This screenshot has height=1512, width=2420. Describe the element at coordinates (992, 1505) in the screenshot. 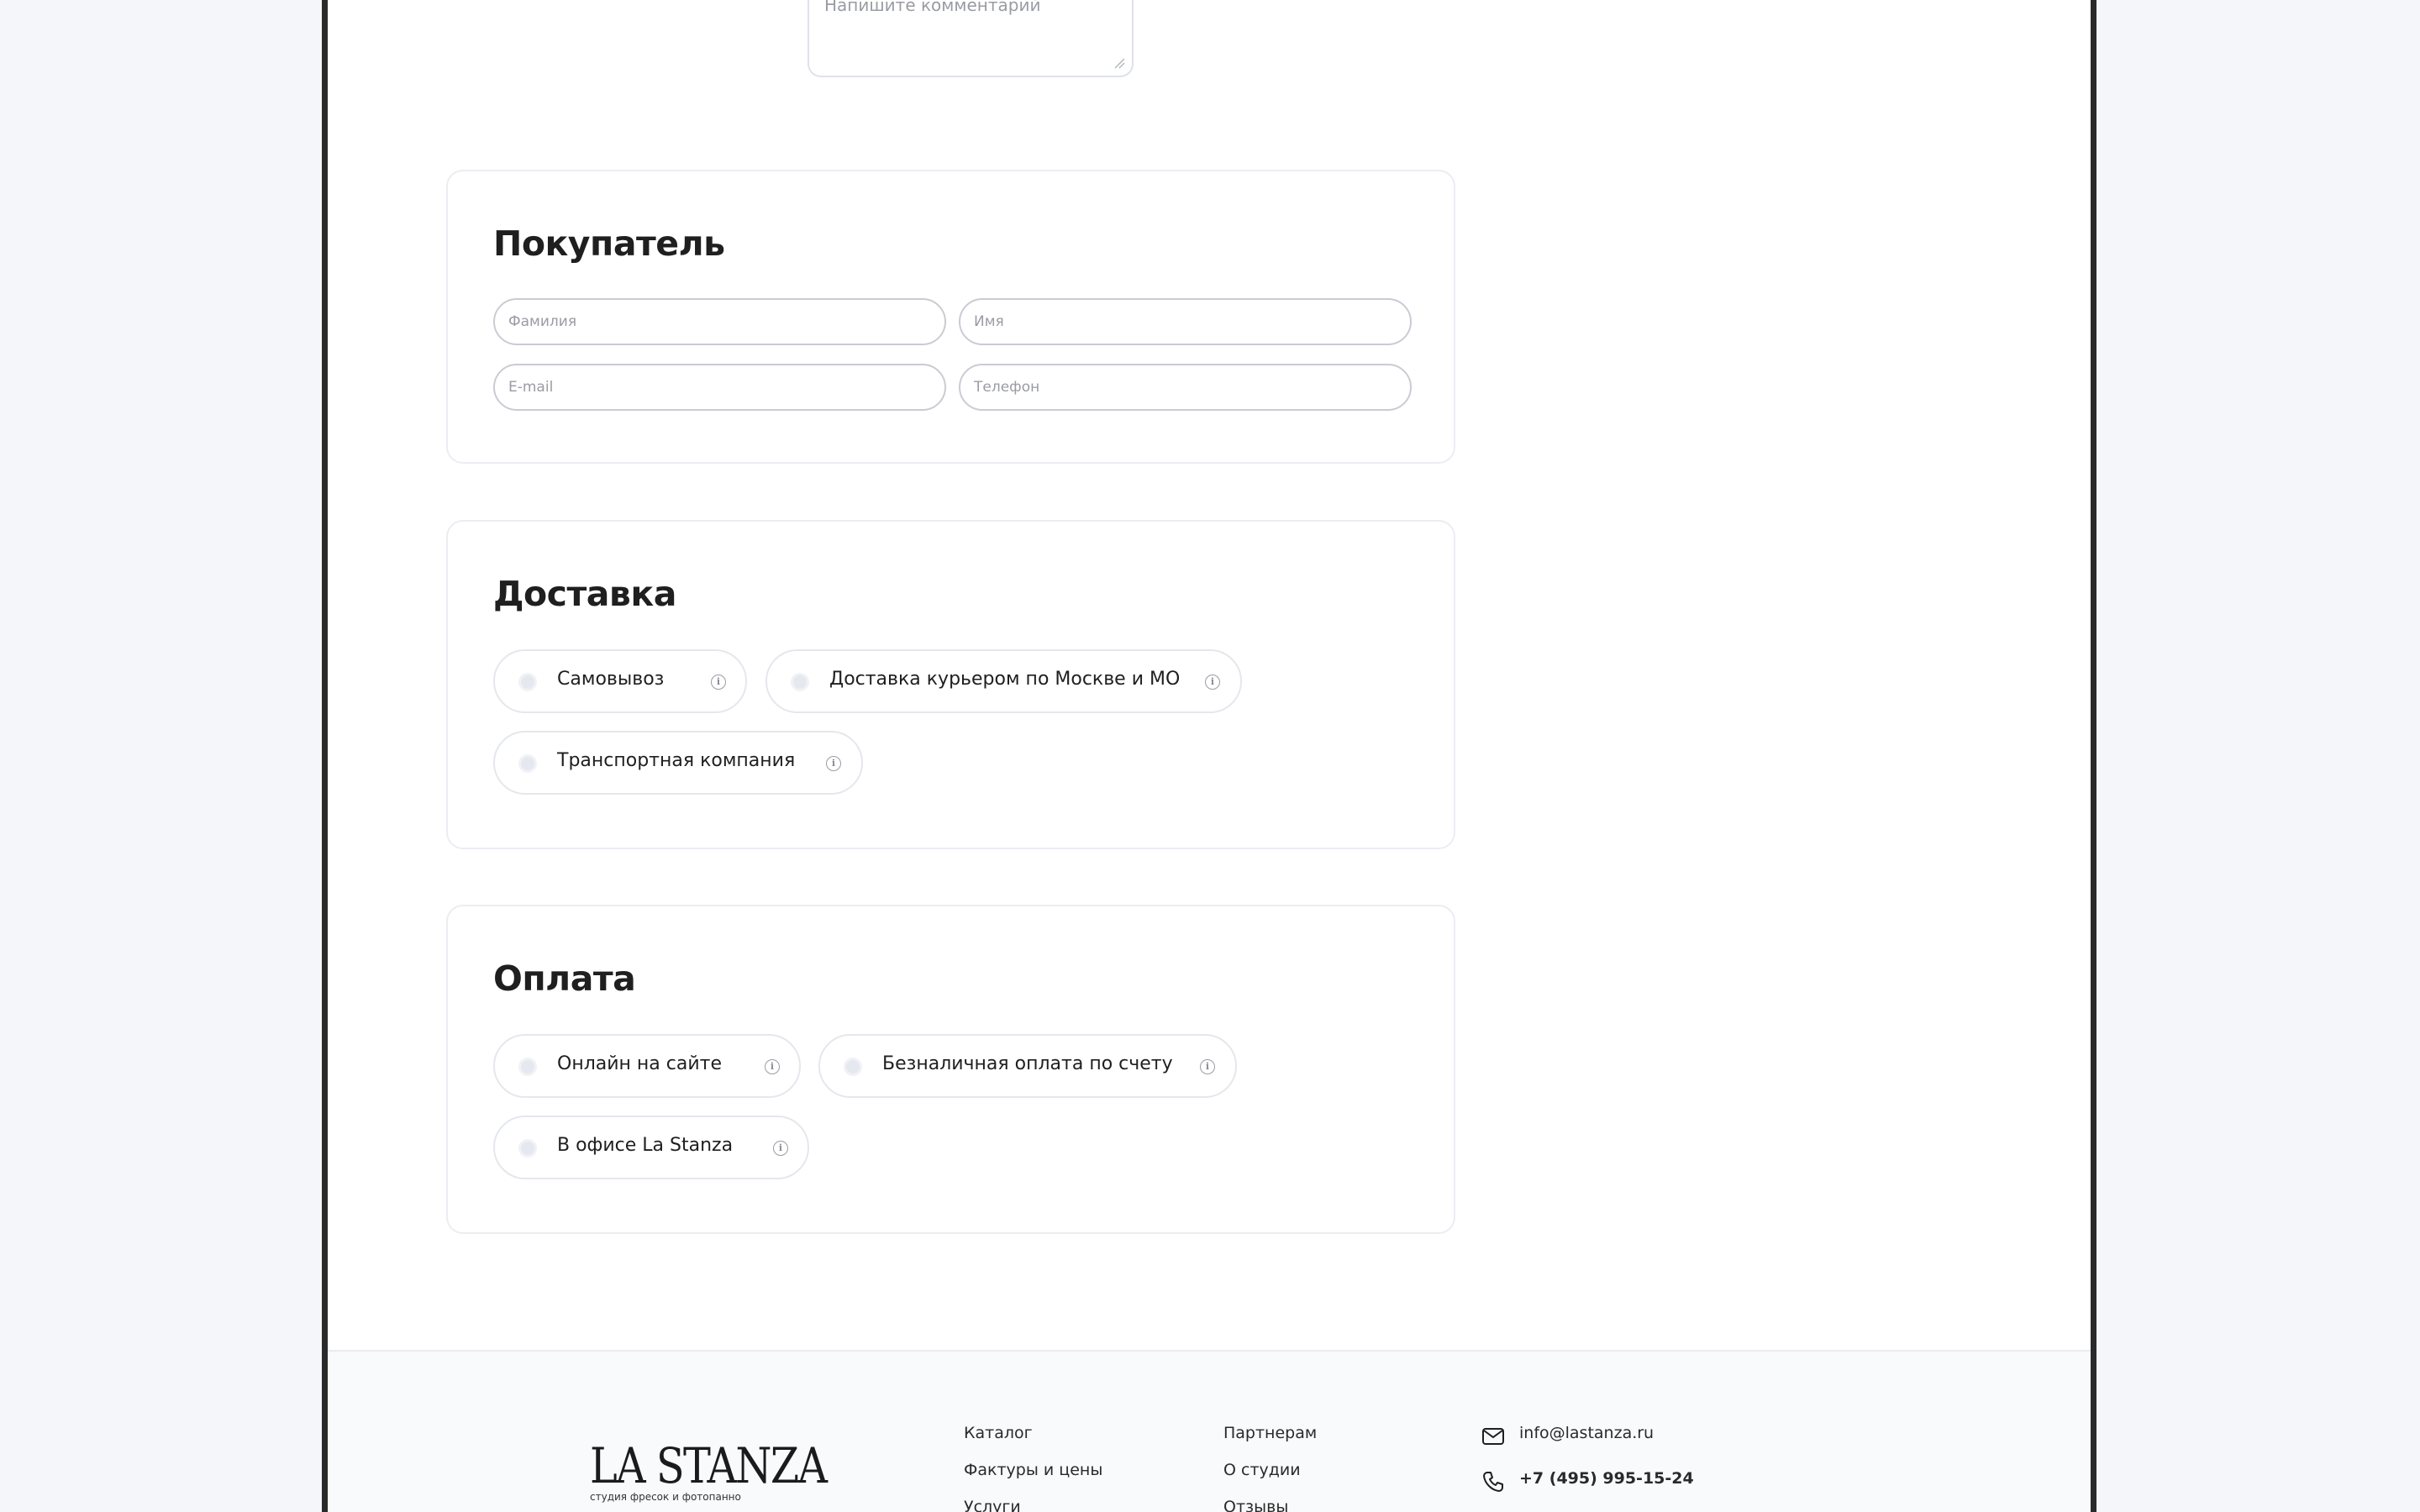

I see `footer-link-services: Услуги` at that location.